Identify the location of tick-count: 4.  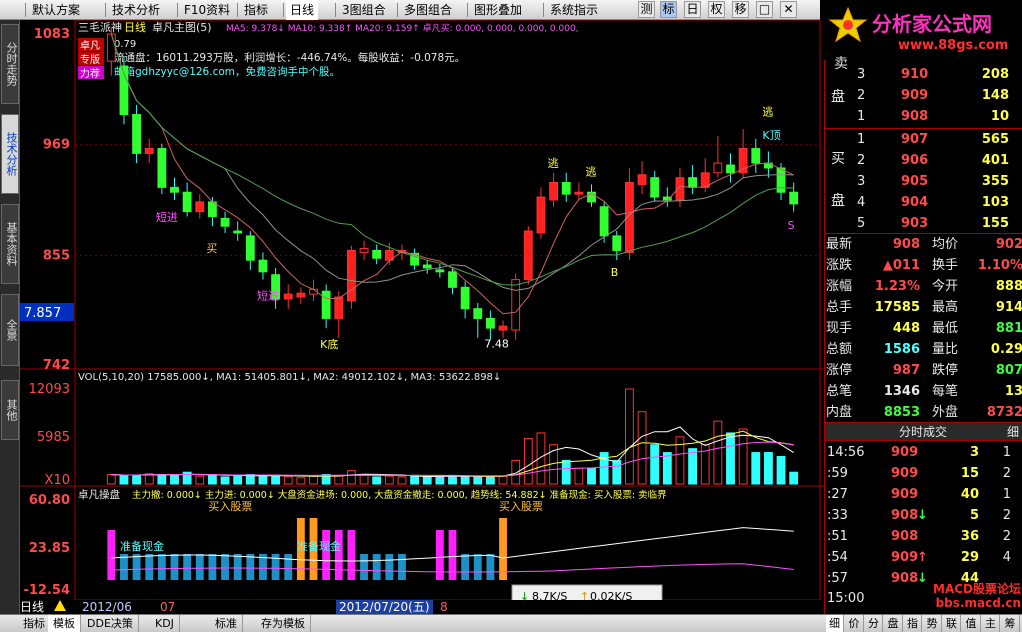
(1006, 557).